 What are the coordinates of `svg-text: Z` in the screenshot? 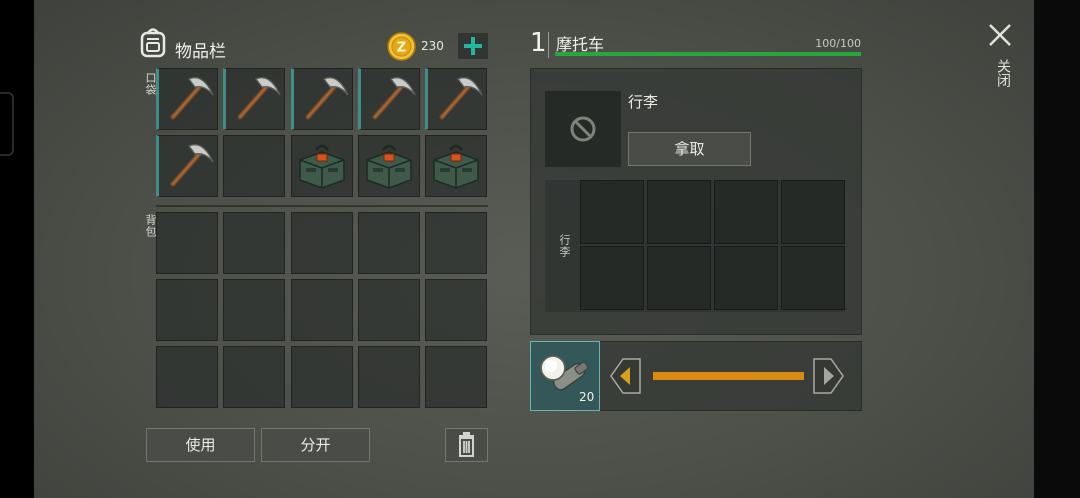 It's located at (401, 48).